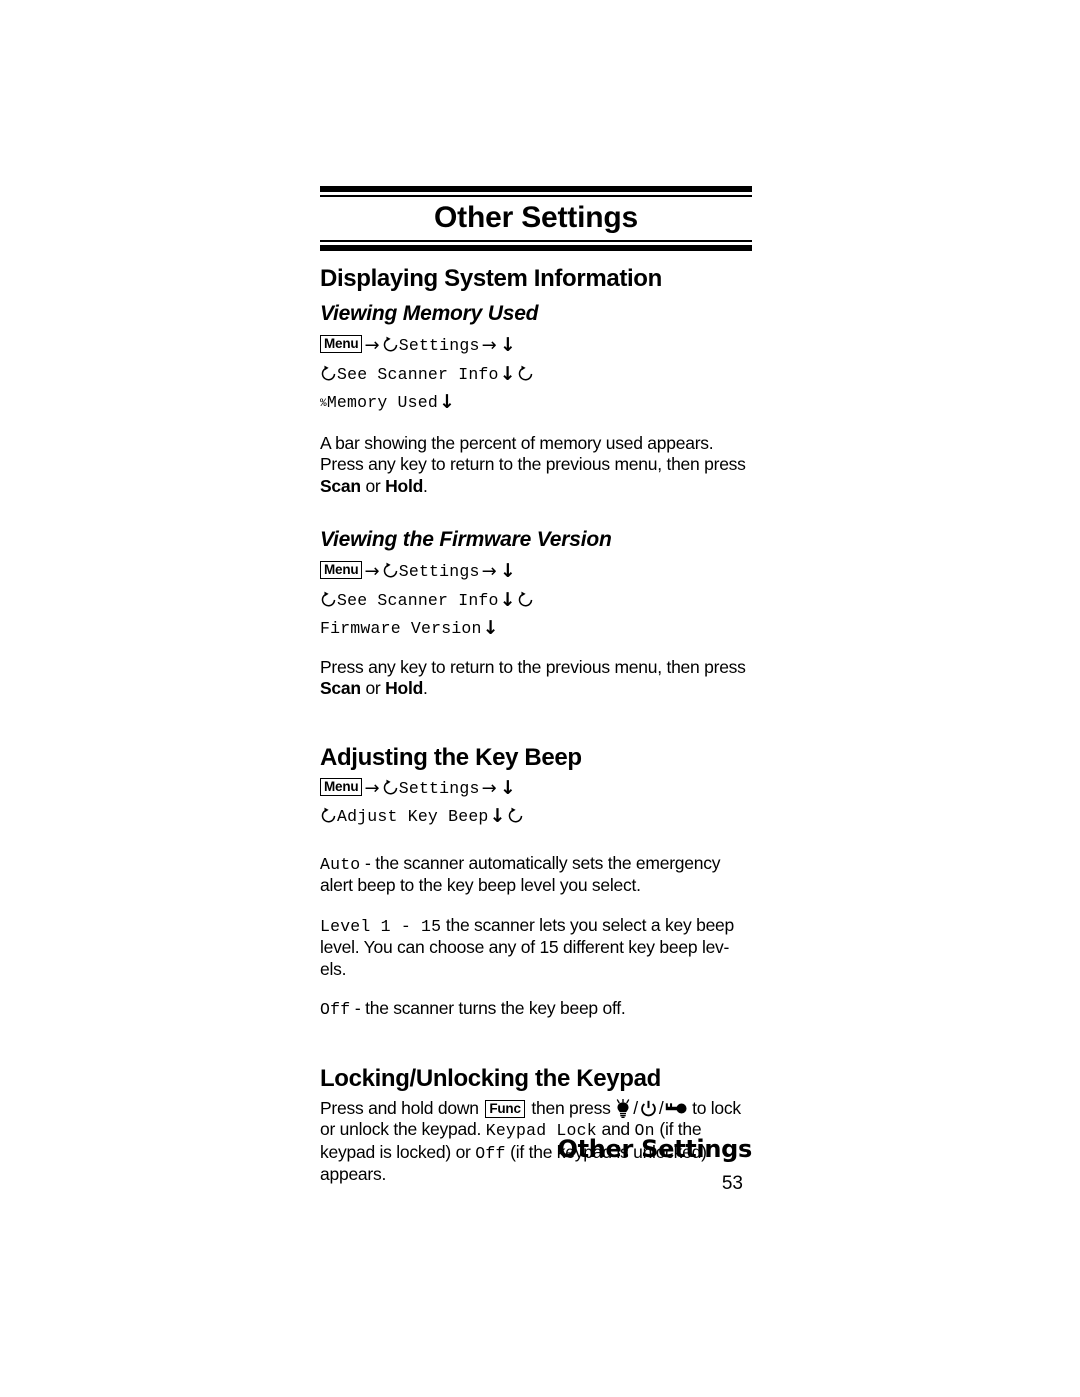 The height and width of the screenshot is (1397, 1080). Describe the element at coordinates (536, 788) in the screenshot. I see `menu-path-key-beep-line1: Menu → Settings → ↓` at that location.